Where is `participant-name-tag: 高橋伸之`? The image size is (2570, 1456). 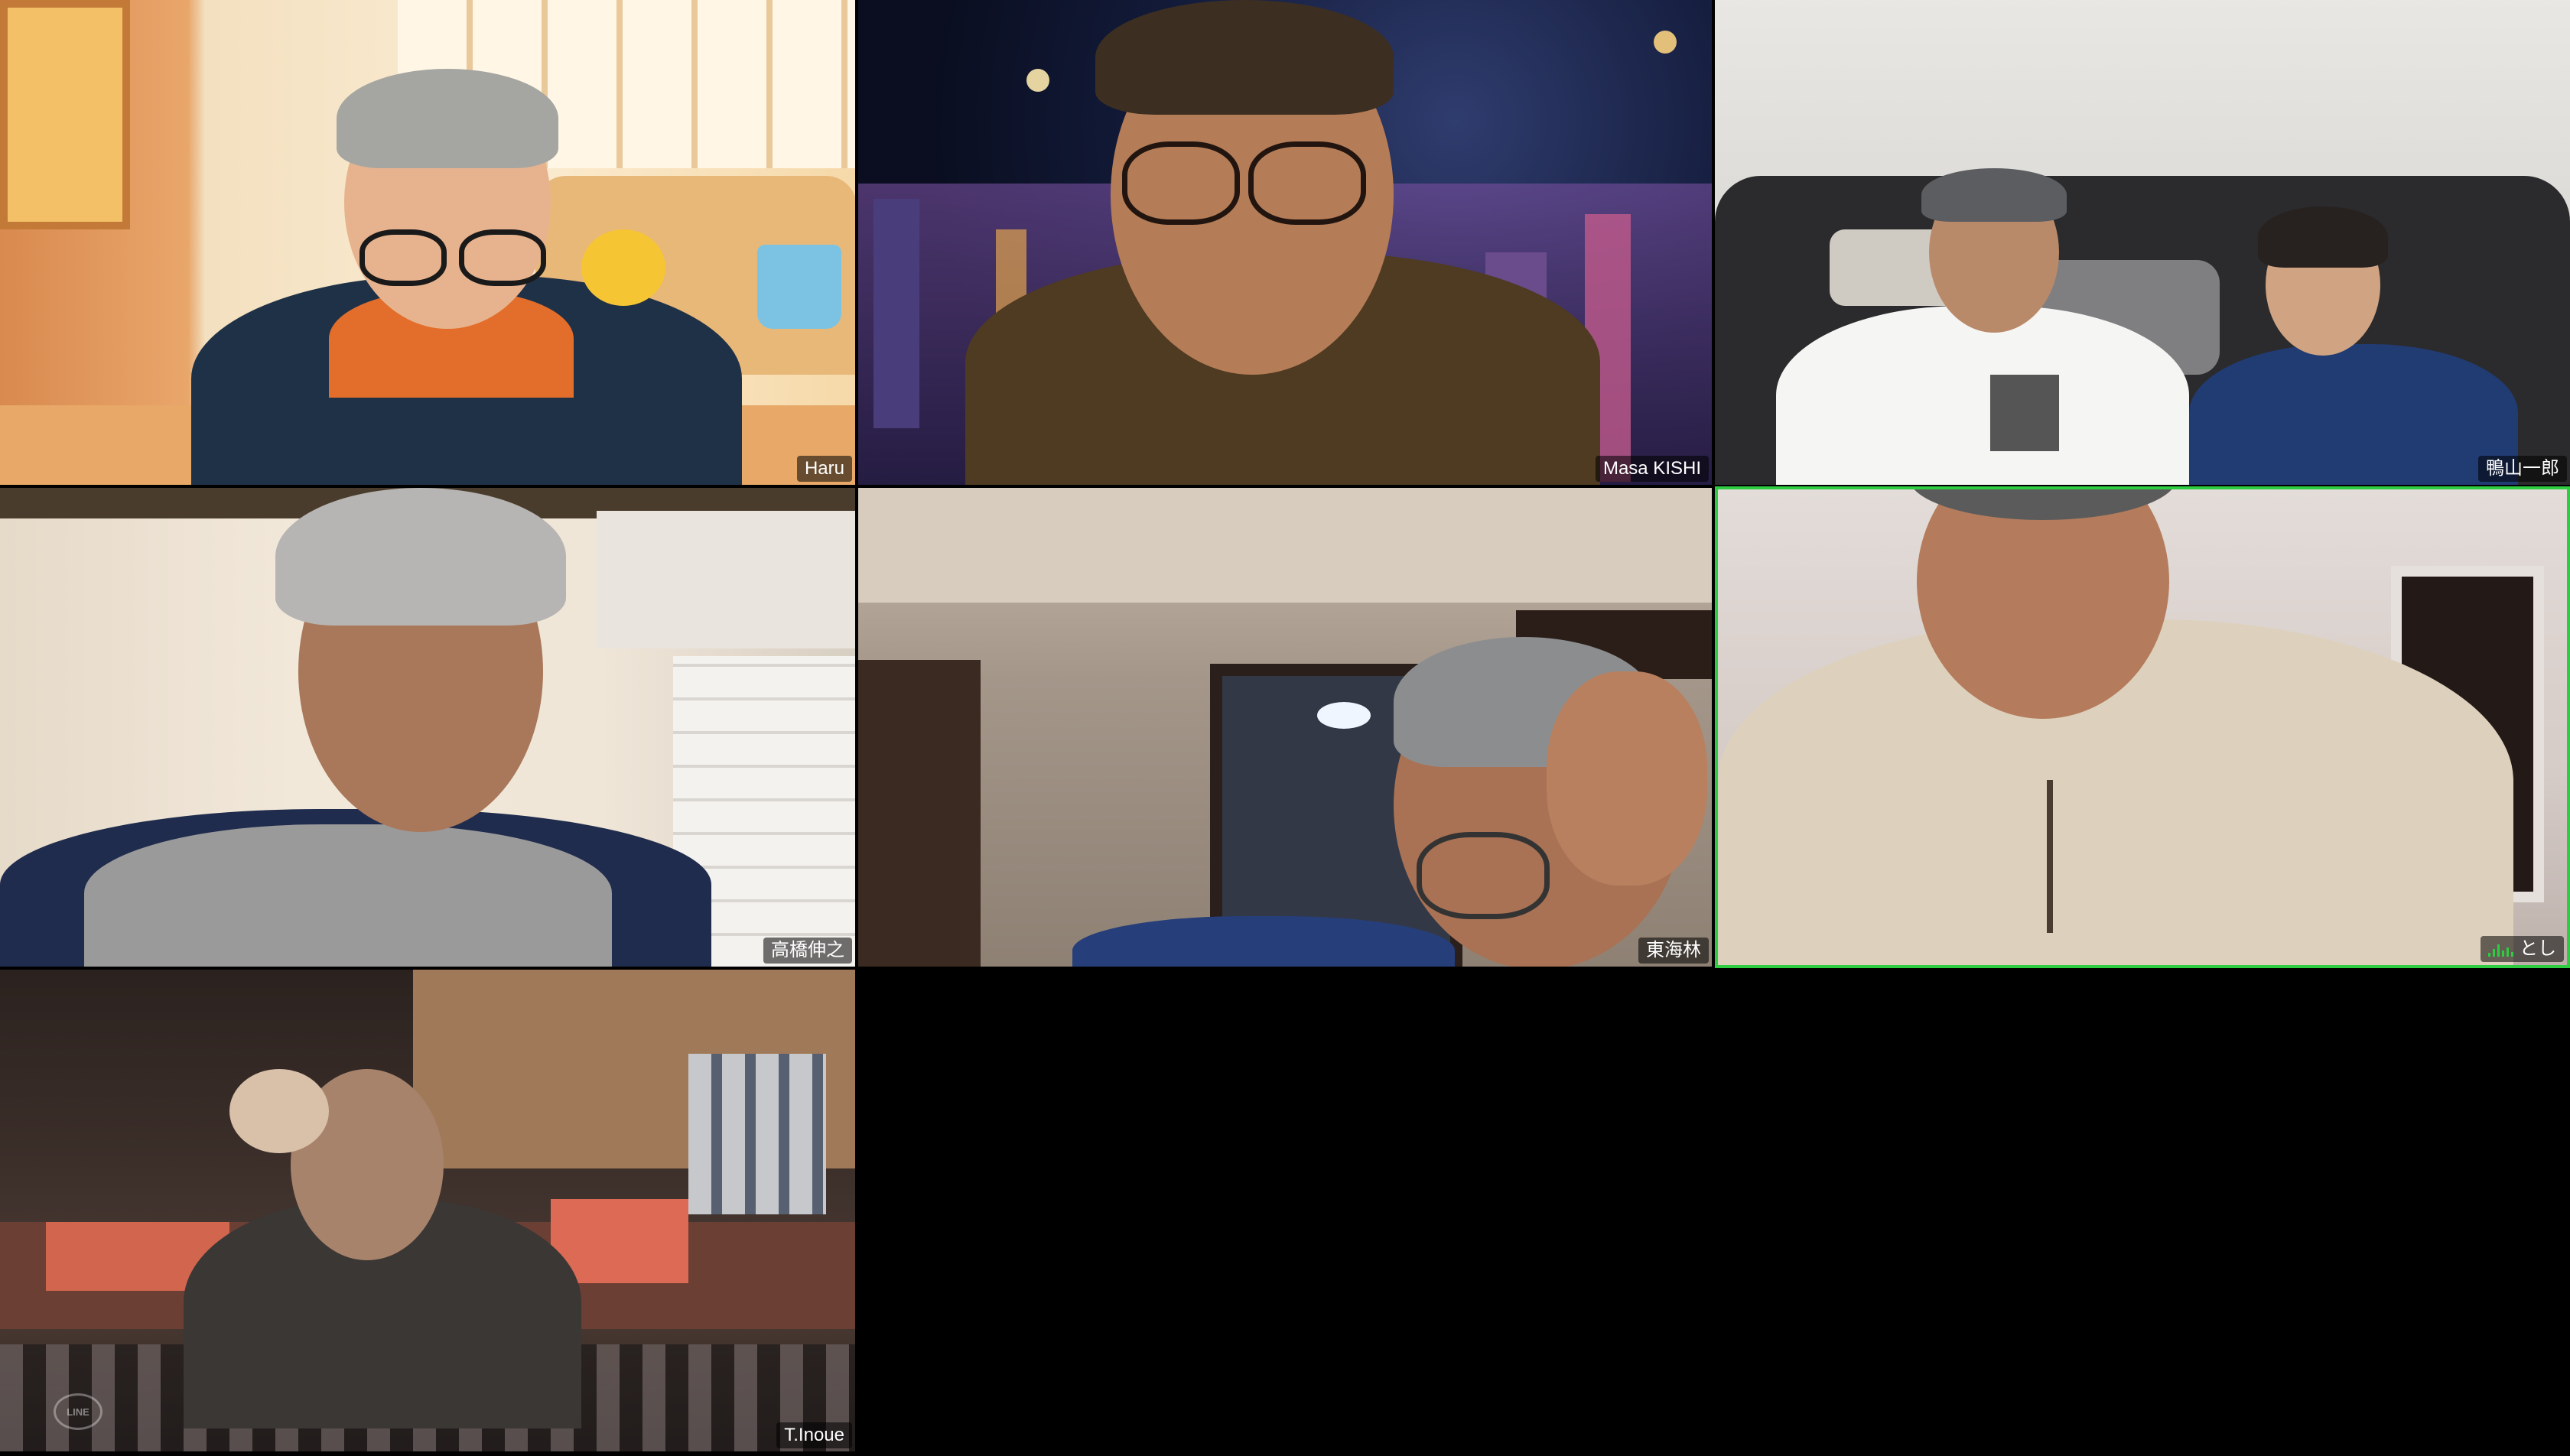 participant-name-tag: 高橋伸之 is located at coordinates (807, 951).